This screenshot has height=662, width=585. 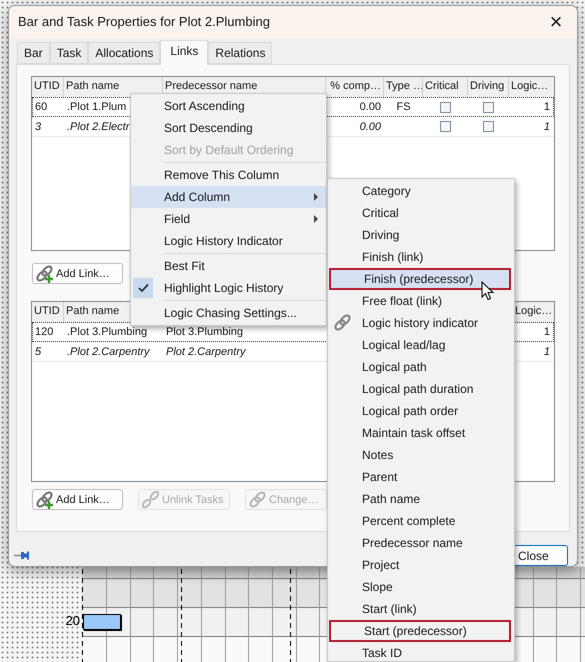 I want to click on menu-item: Sort Descending, so click(x=228, y=128).